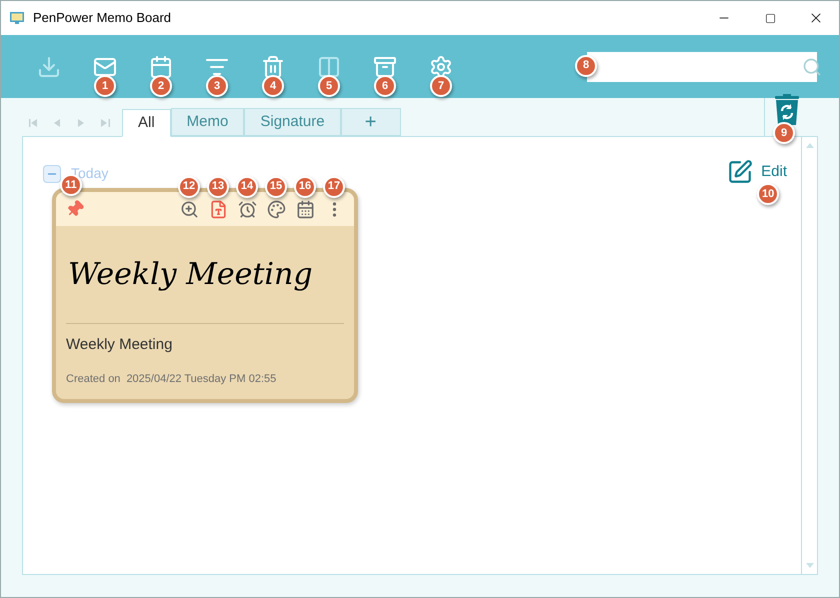  What do you see at coordinates (190, 275) in the screenshot?
I see `handwritten-ink: Weekly Meeting` at bounding box center [190, 275].